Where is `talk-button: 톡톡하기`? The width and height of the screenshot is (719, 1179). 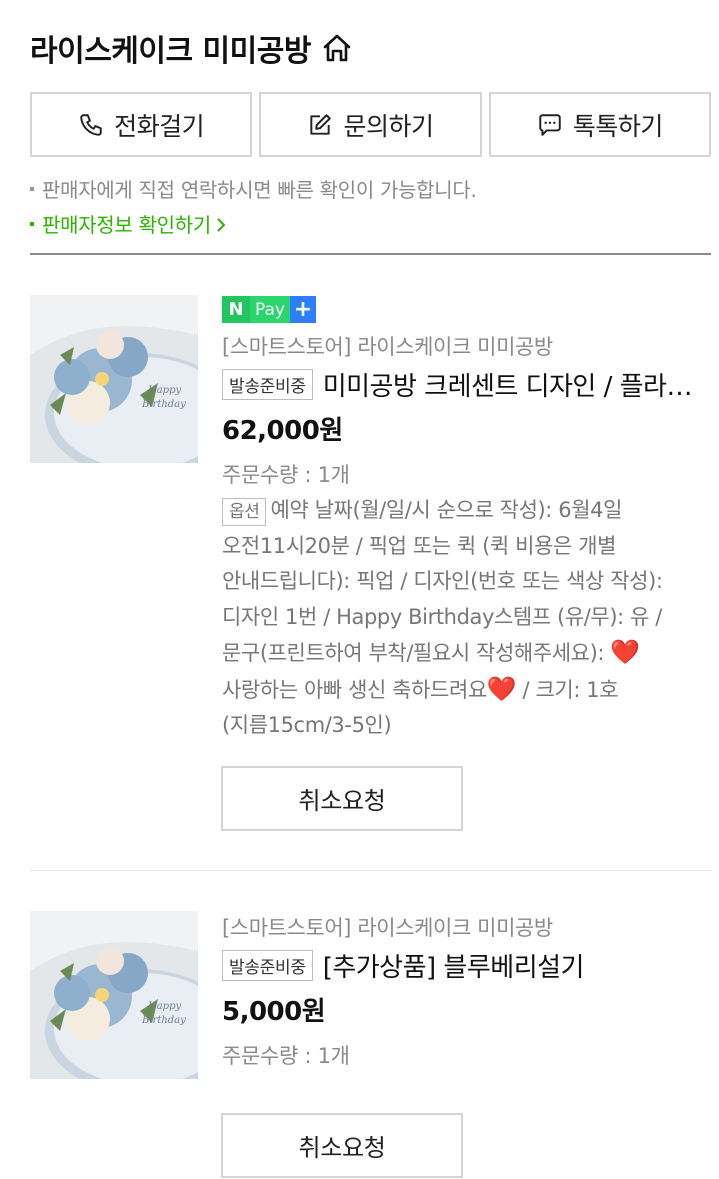
talk-button: 톡톡하기 is located at coordinates (599, 124).